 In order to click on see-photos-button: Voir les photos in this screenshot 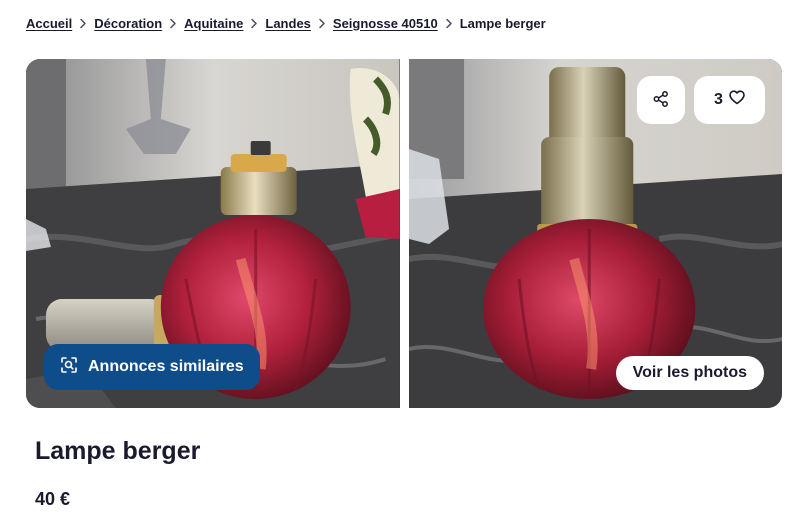, I will do `click(689, 373)`.